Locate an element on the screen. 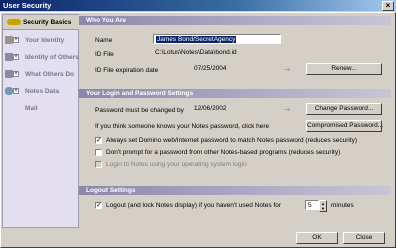 Image resolution: width=396 pixels, height=248 pixels. sidebar-item-identity-of-others: + Identity of Others is located at coordinates (41, 57).